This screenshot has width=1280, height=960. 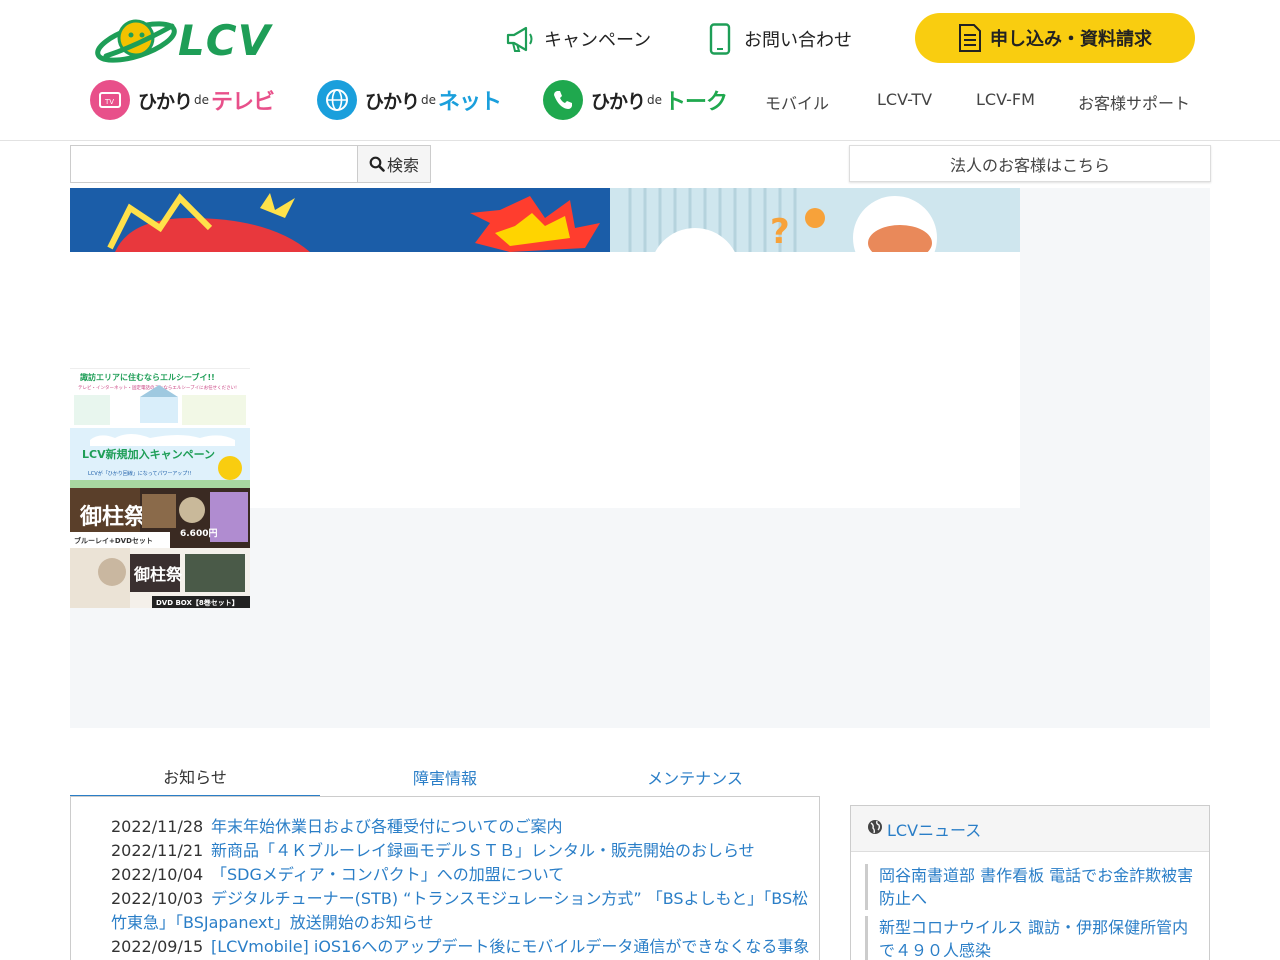 I want to click on nav-talk-de: de, so click(x=655, y=100).